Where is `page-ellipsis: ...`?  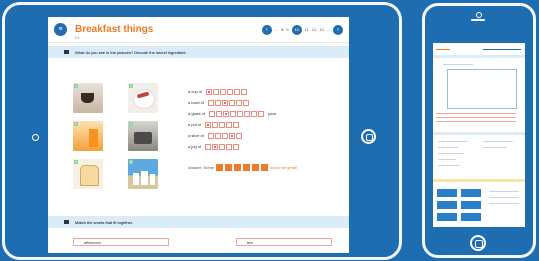
page-ellipsis: ... is located at coordinates (276, 29).